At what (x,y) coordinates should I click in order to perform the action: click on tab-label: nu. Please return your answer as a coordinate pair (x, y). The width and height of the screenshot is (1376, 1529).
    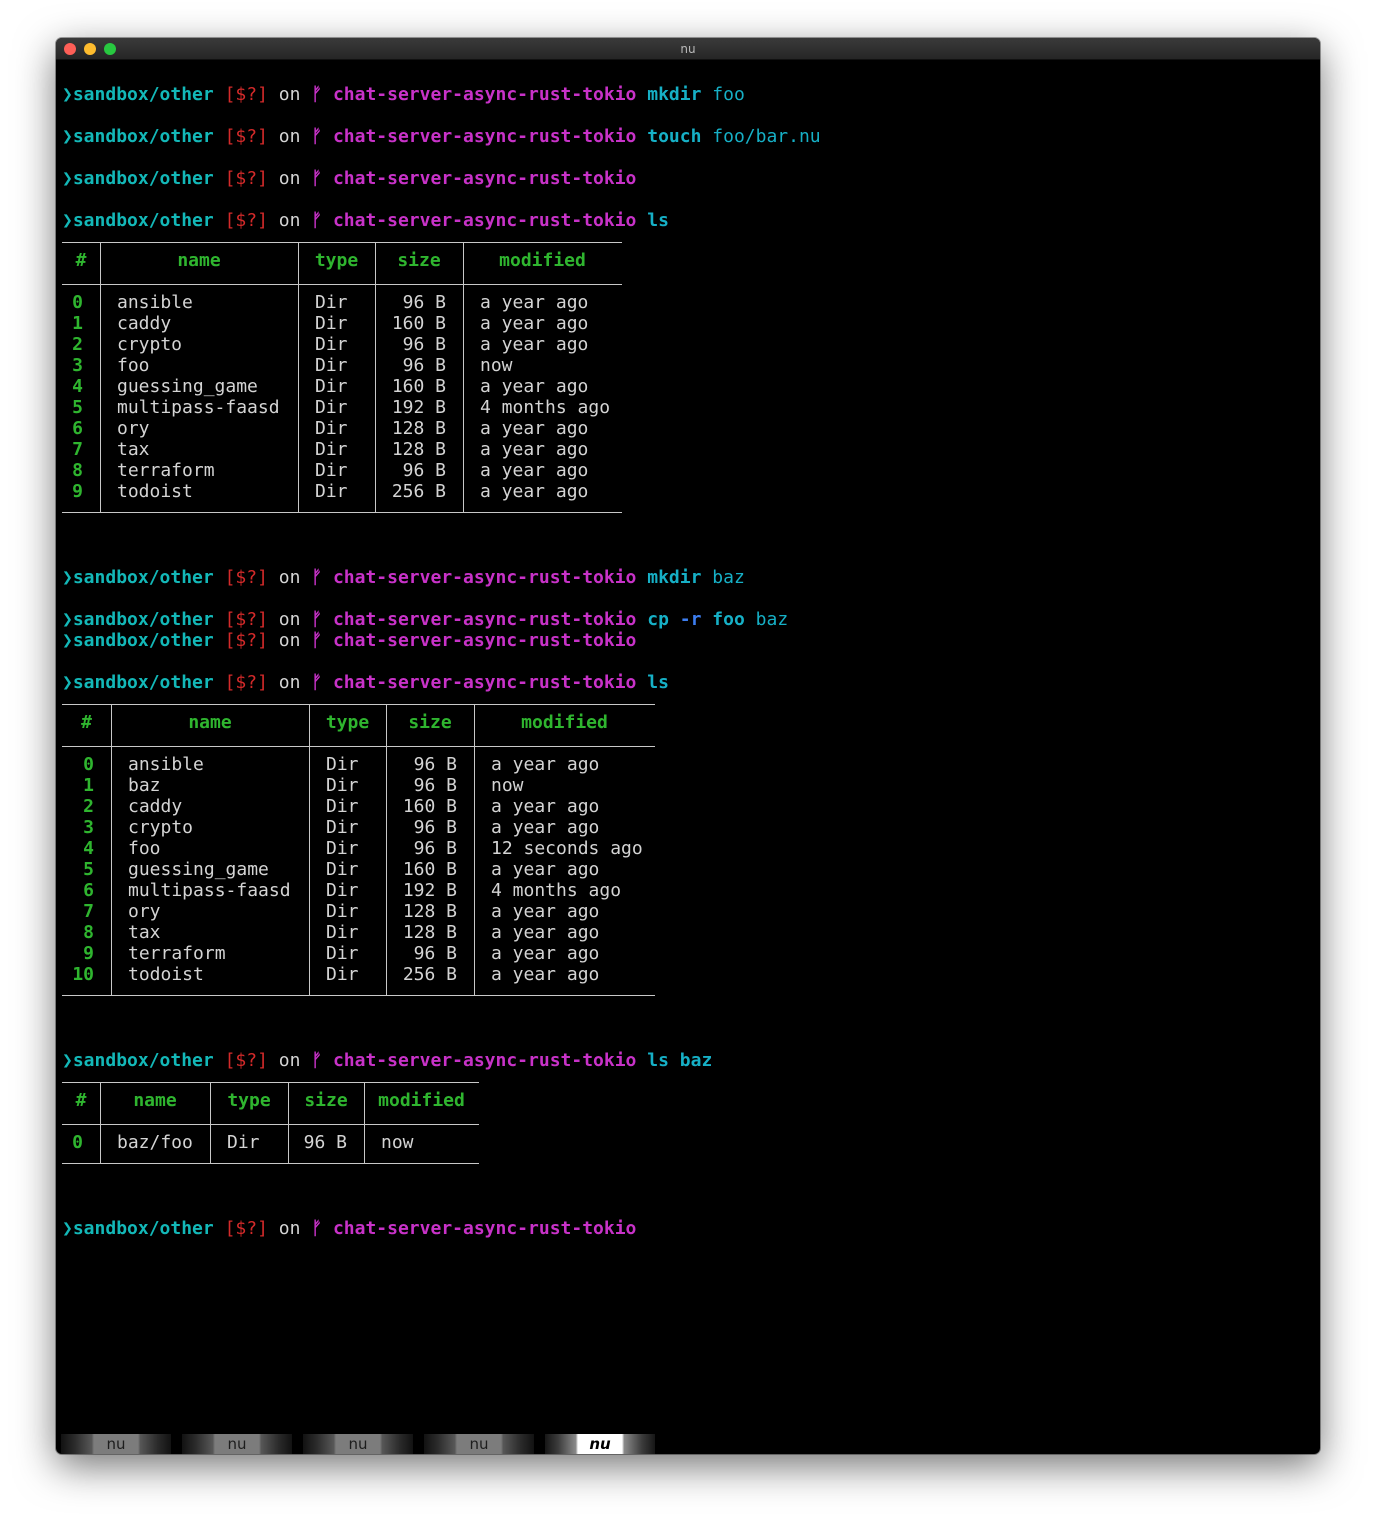
    Looking at the image, I should click on (358, 1444).